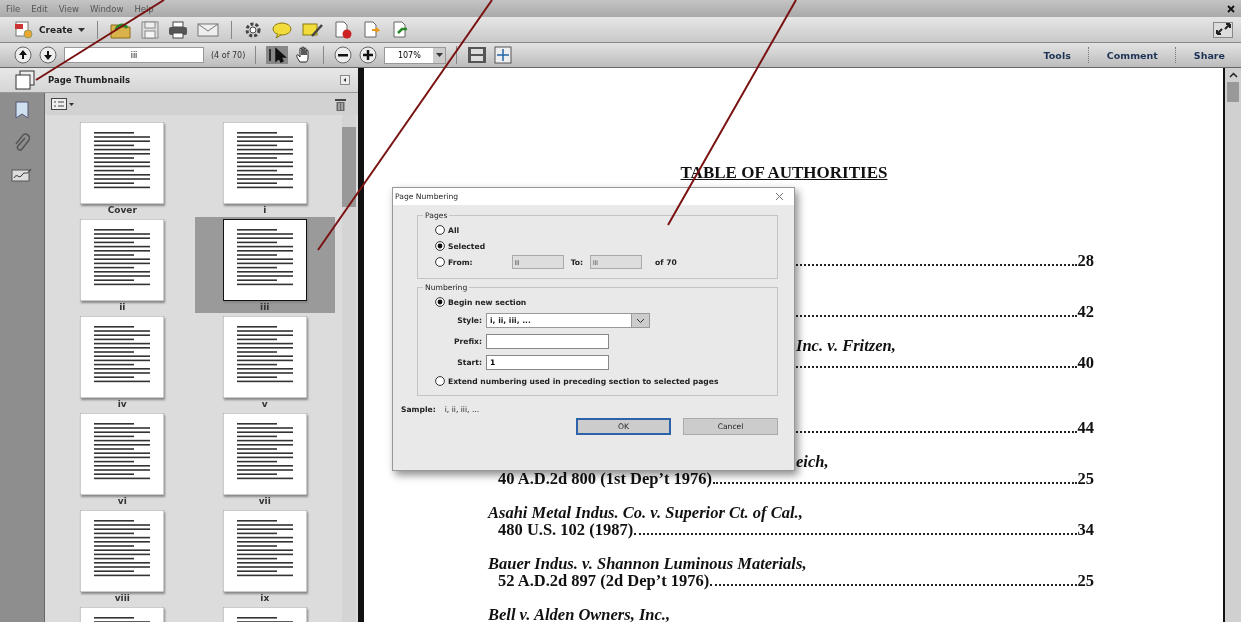  What do you see at coordinates (134, 55) in the screenshot?
I see `page-number-field: iii` at bounding box center [134, 55].